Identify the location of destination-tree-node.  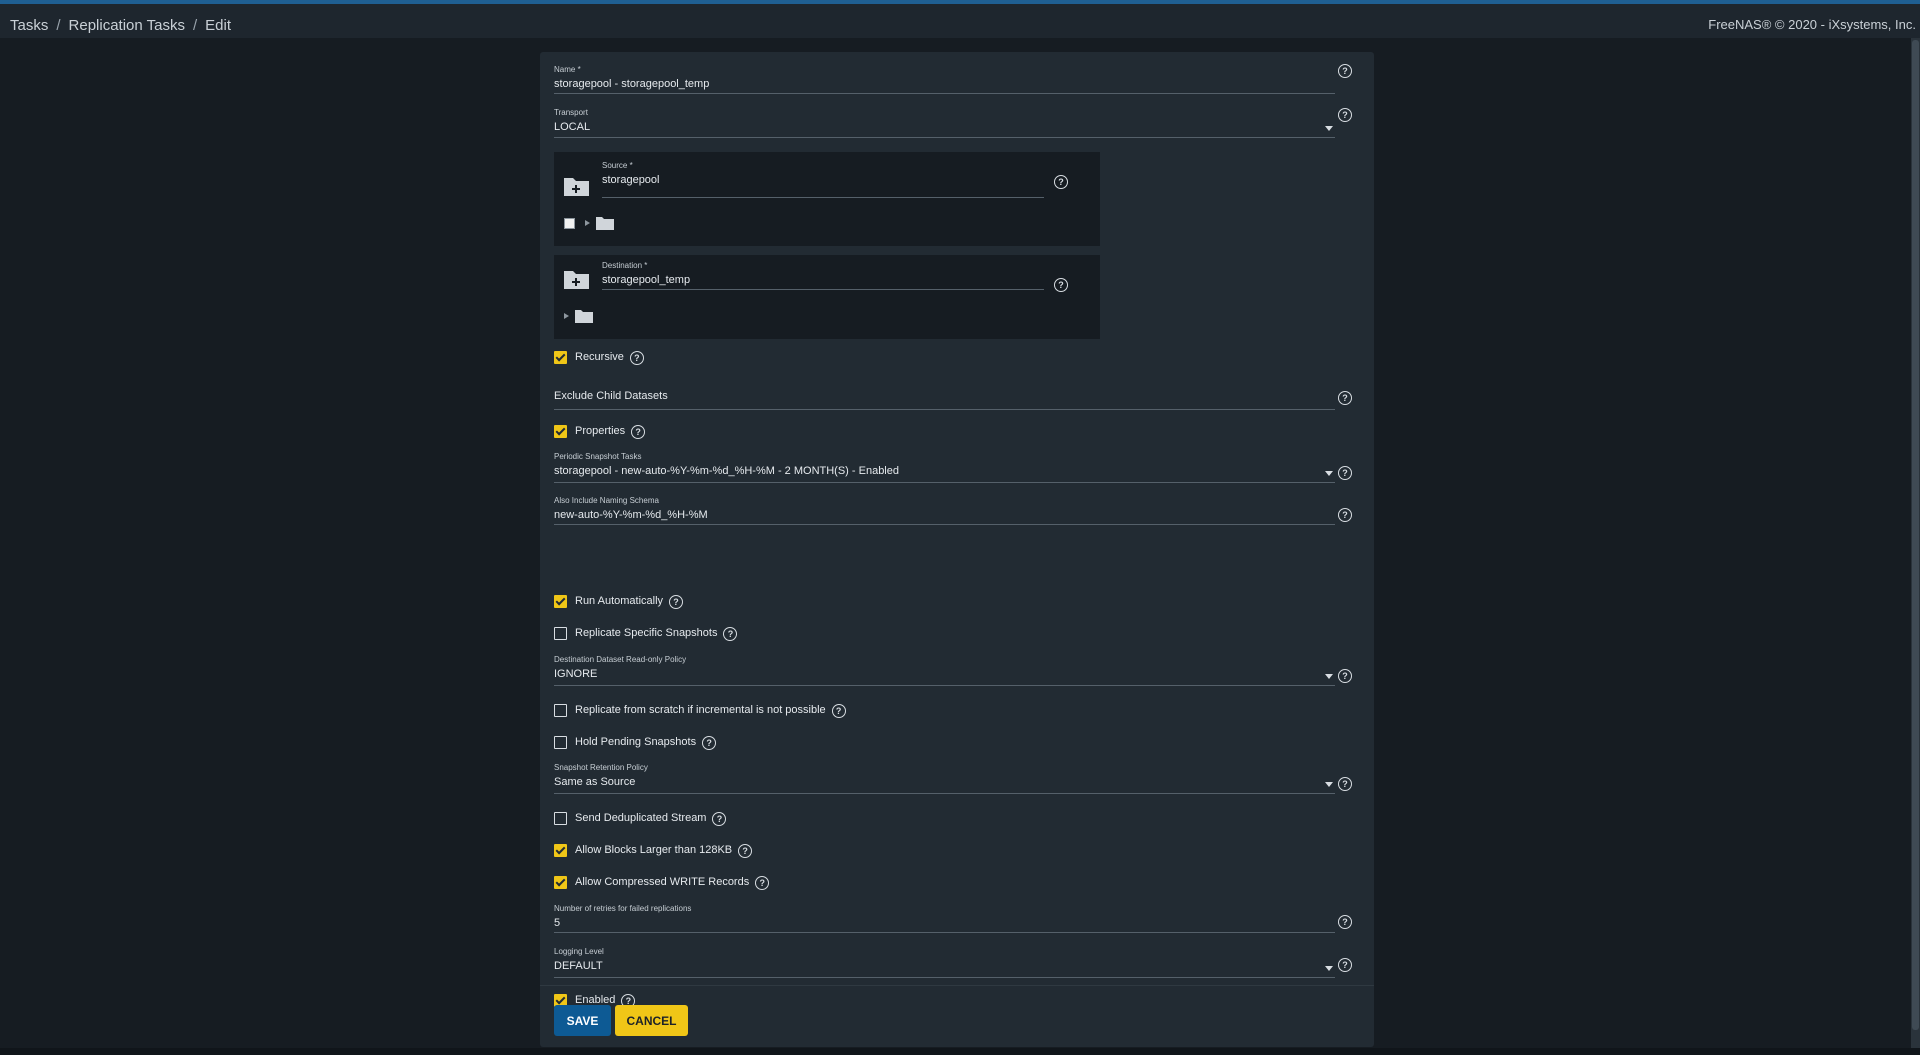
(576, 316).